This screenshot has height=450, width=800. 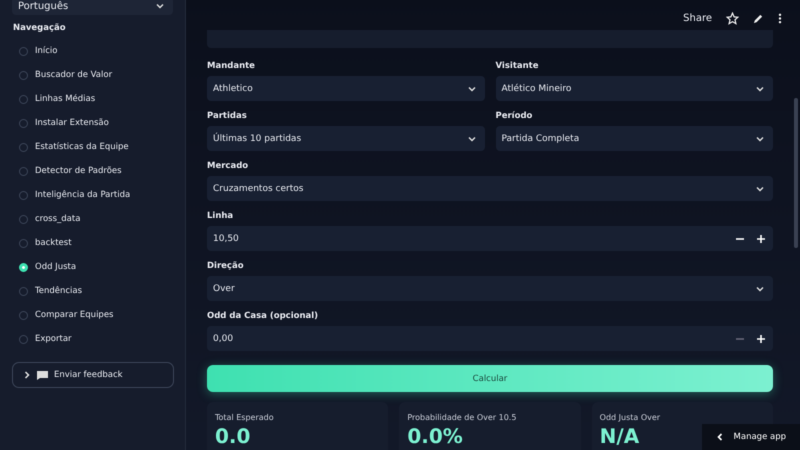 What do you see at coordinates (620, 436) in the screenshot?
I see `metric-value: N/A` at bounding box center [620, 436].